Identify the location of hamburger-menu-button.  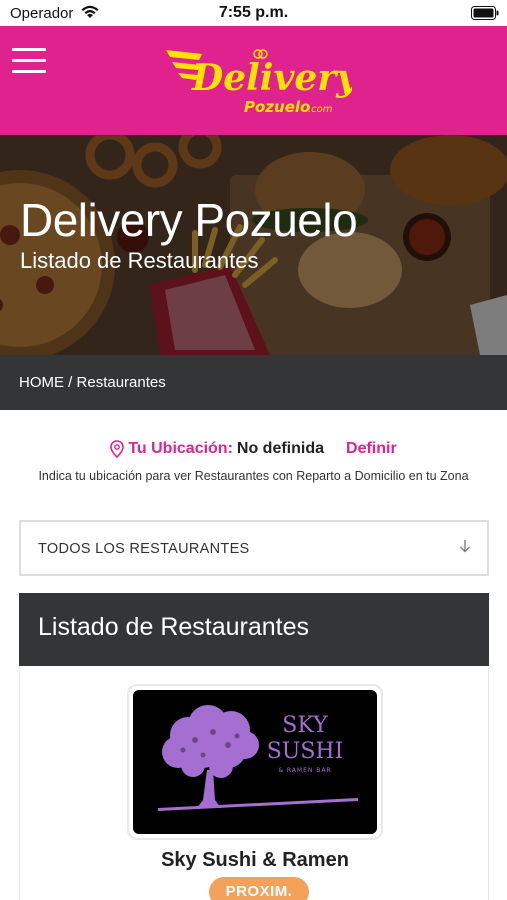
(29, 62).